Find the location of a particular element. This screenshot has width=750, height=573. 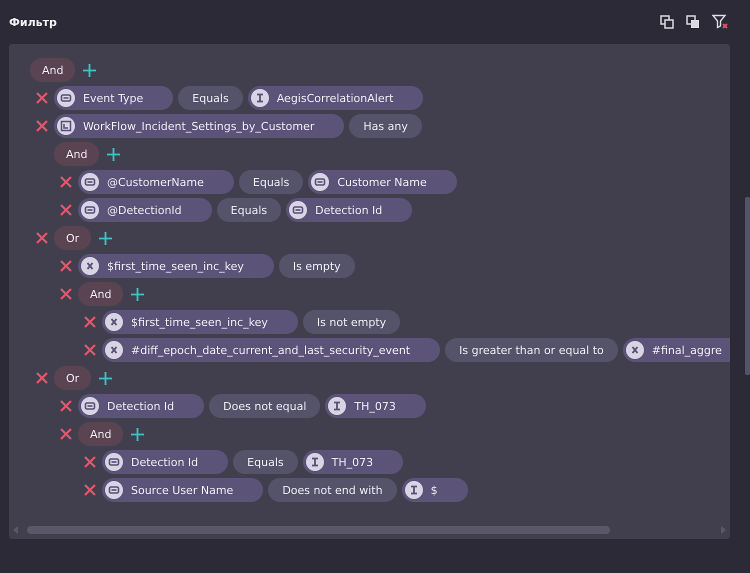

value-selector: #final_aggre is located at coordinates (676, 350).